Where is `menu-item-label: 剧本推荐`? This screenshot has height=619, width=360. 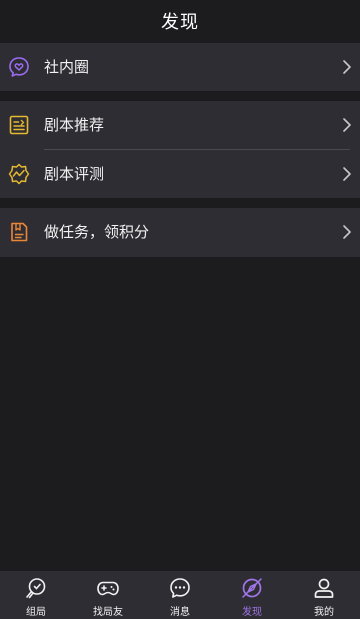 menu-item-label: 剧本推荐 is located at coordinates (74, 125).